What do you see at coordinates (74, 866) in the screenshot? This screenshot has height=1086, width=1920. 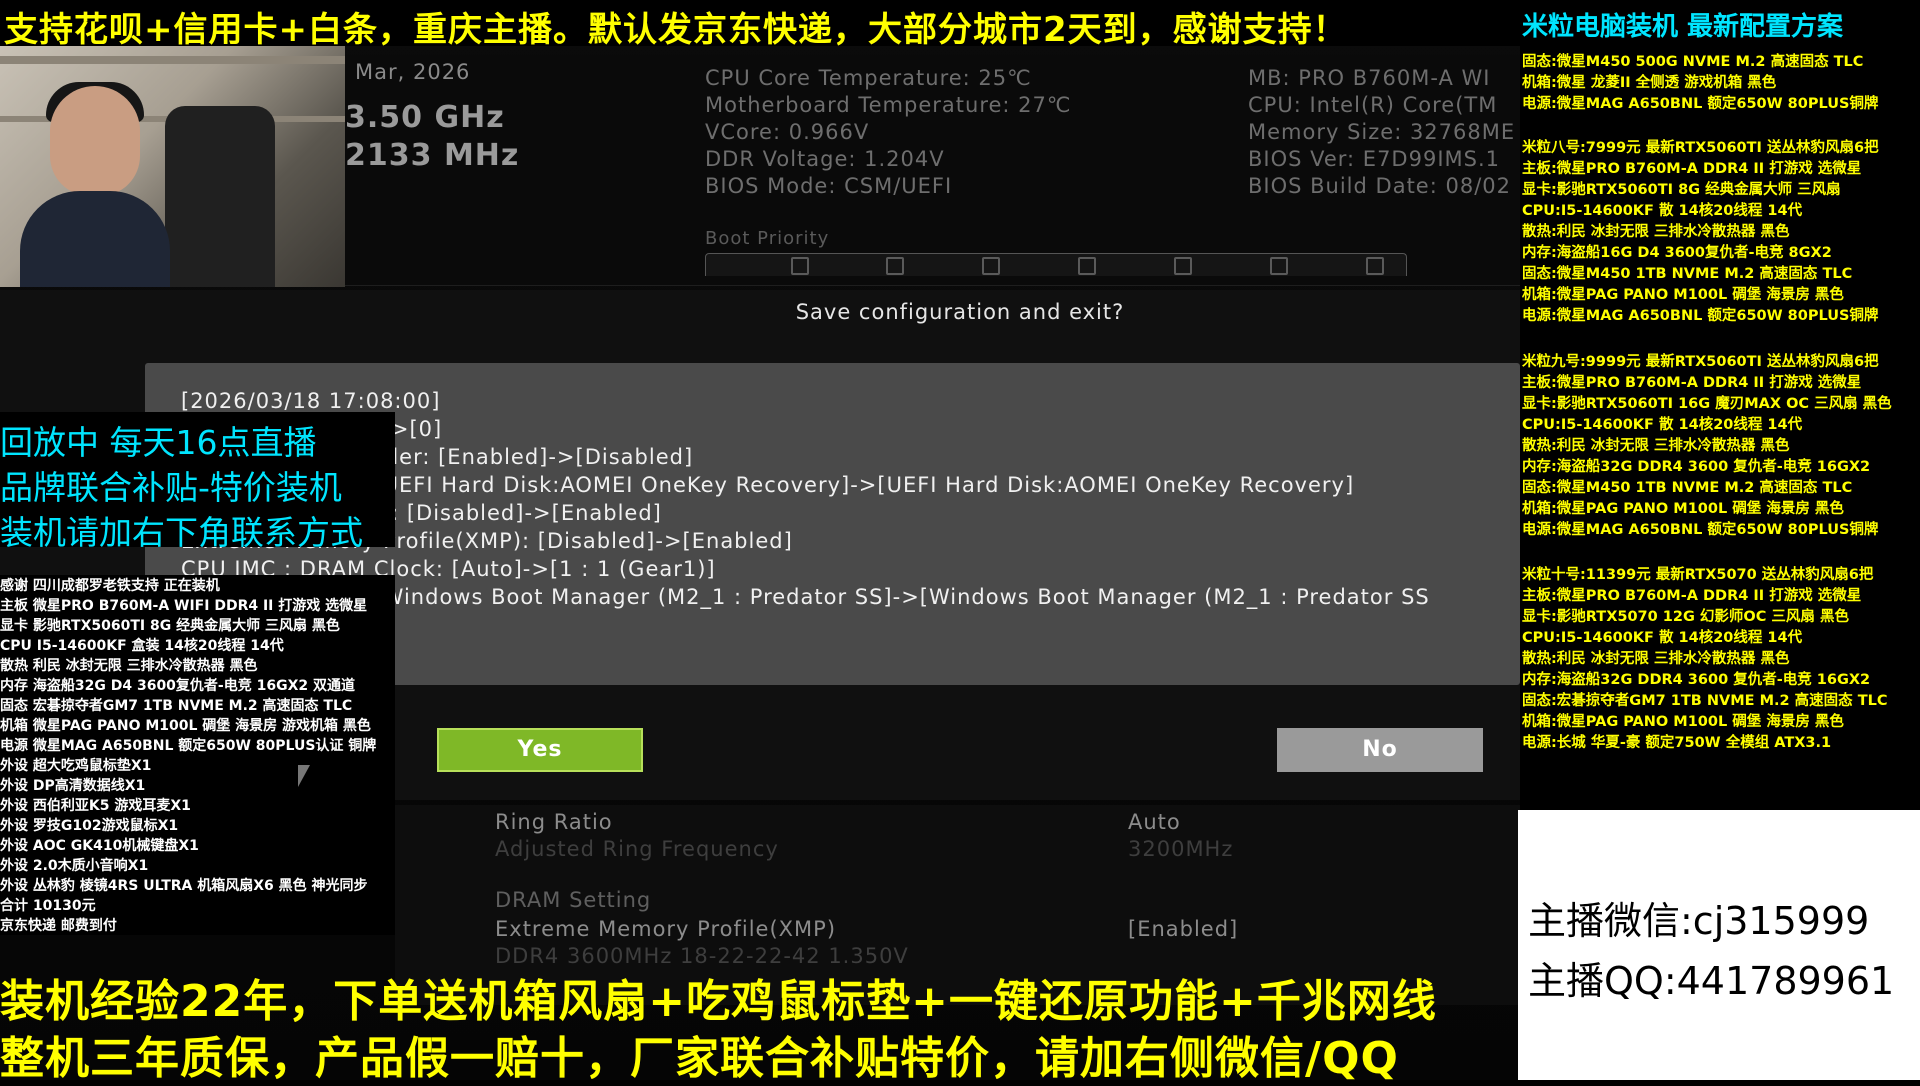 I see `order-line: 外设 2.0木质小音响X1` at bounding box center [74, 866].